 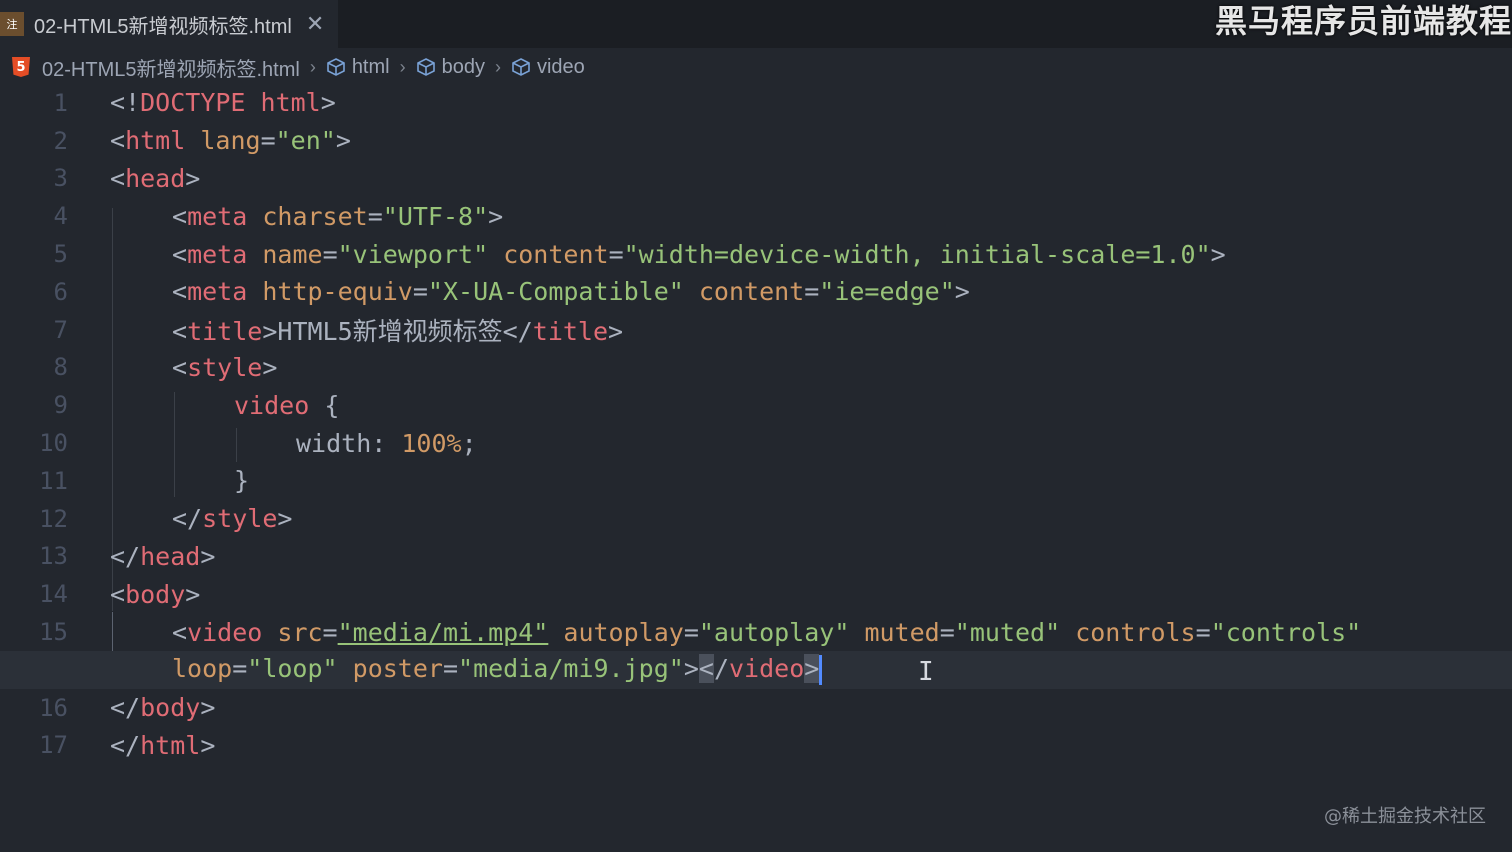 I want to click on file-type-icon: 注, so click(x=12, y=24).